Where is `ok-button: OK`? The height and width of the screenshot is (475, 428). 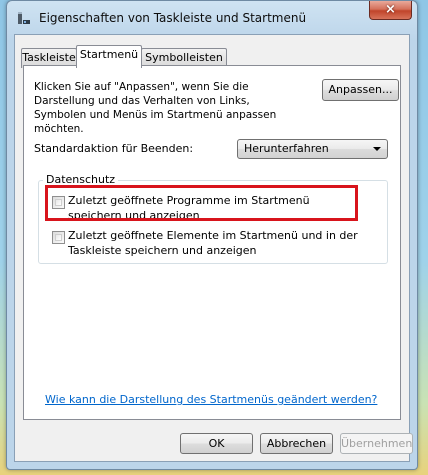 ok-button: OK is located at coordinates (216, 443).